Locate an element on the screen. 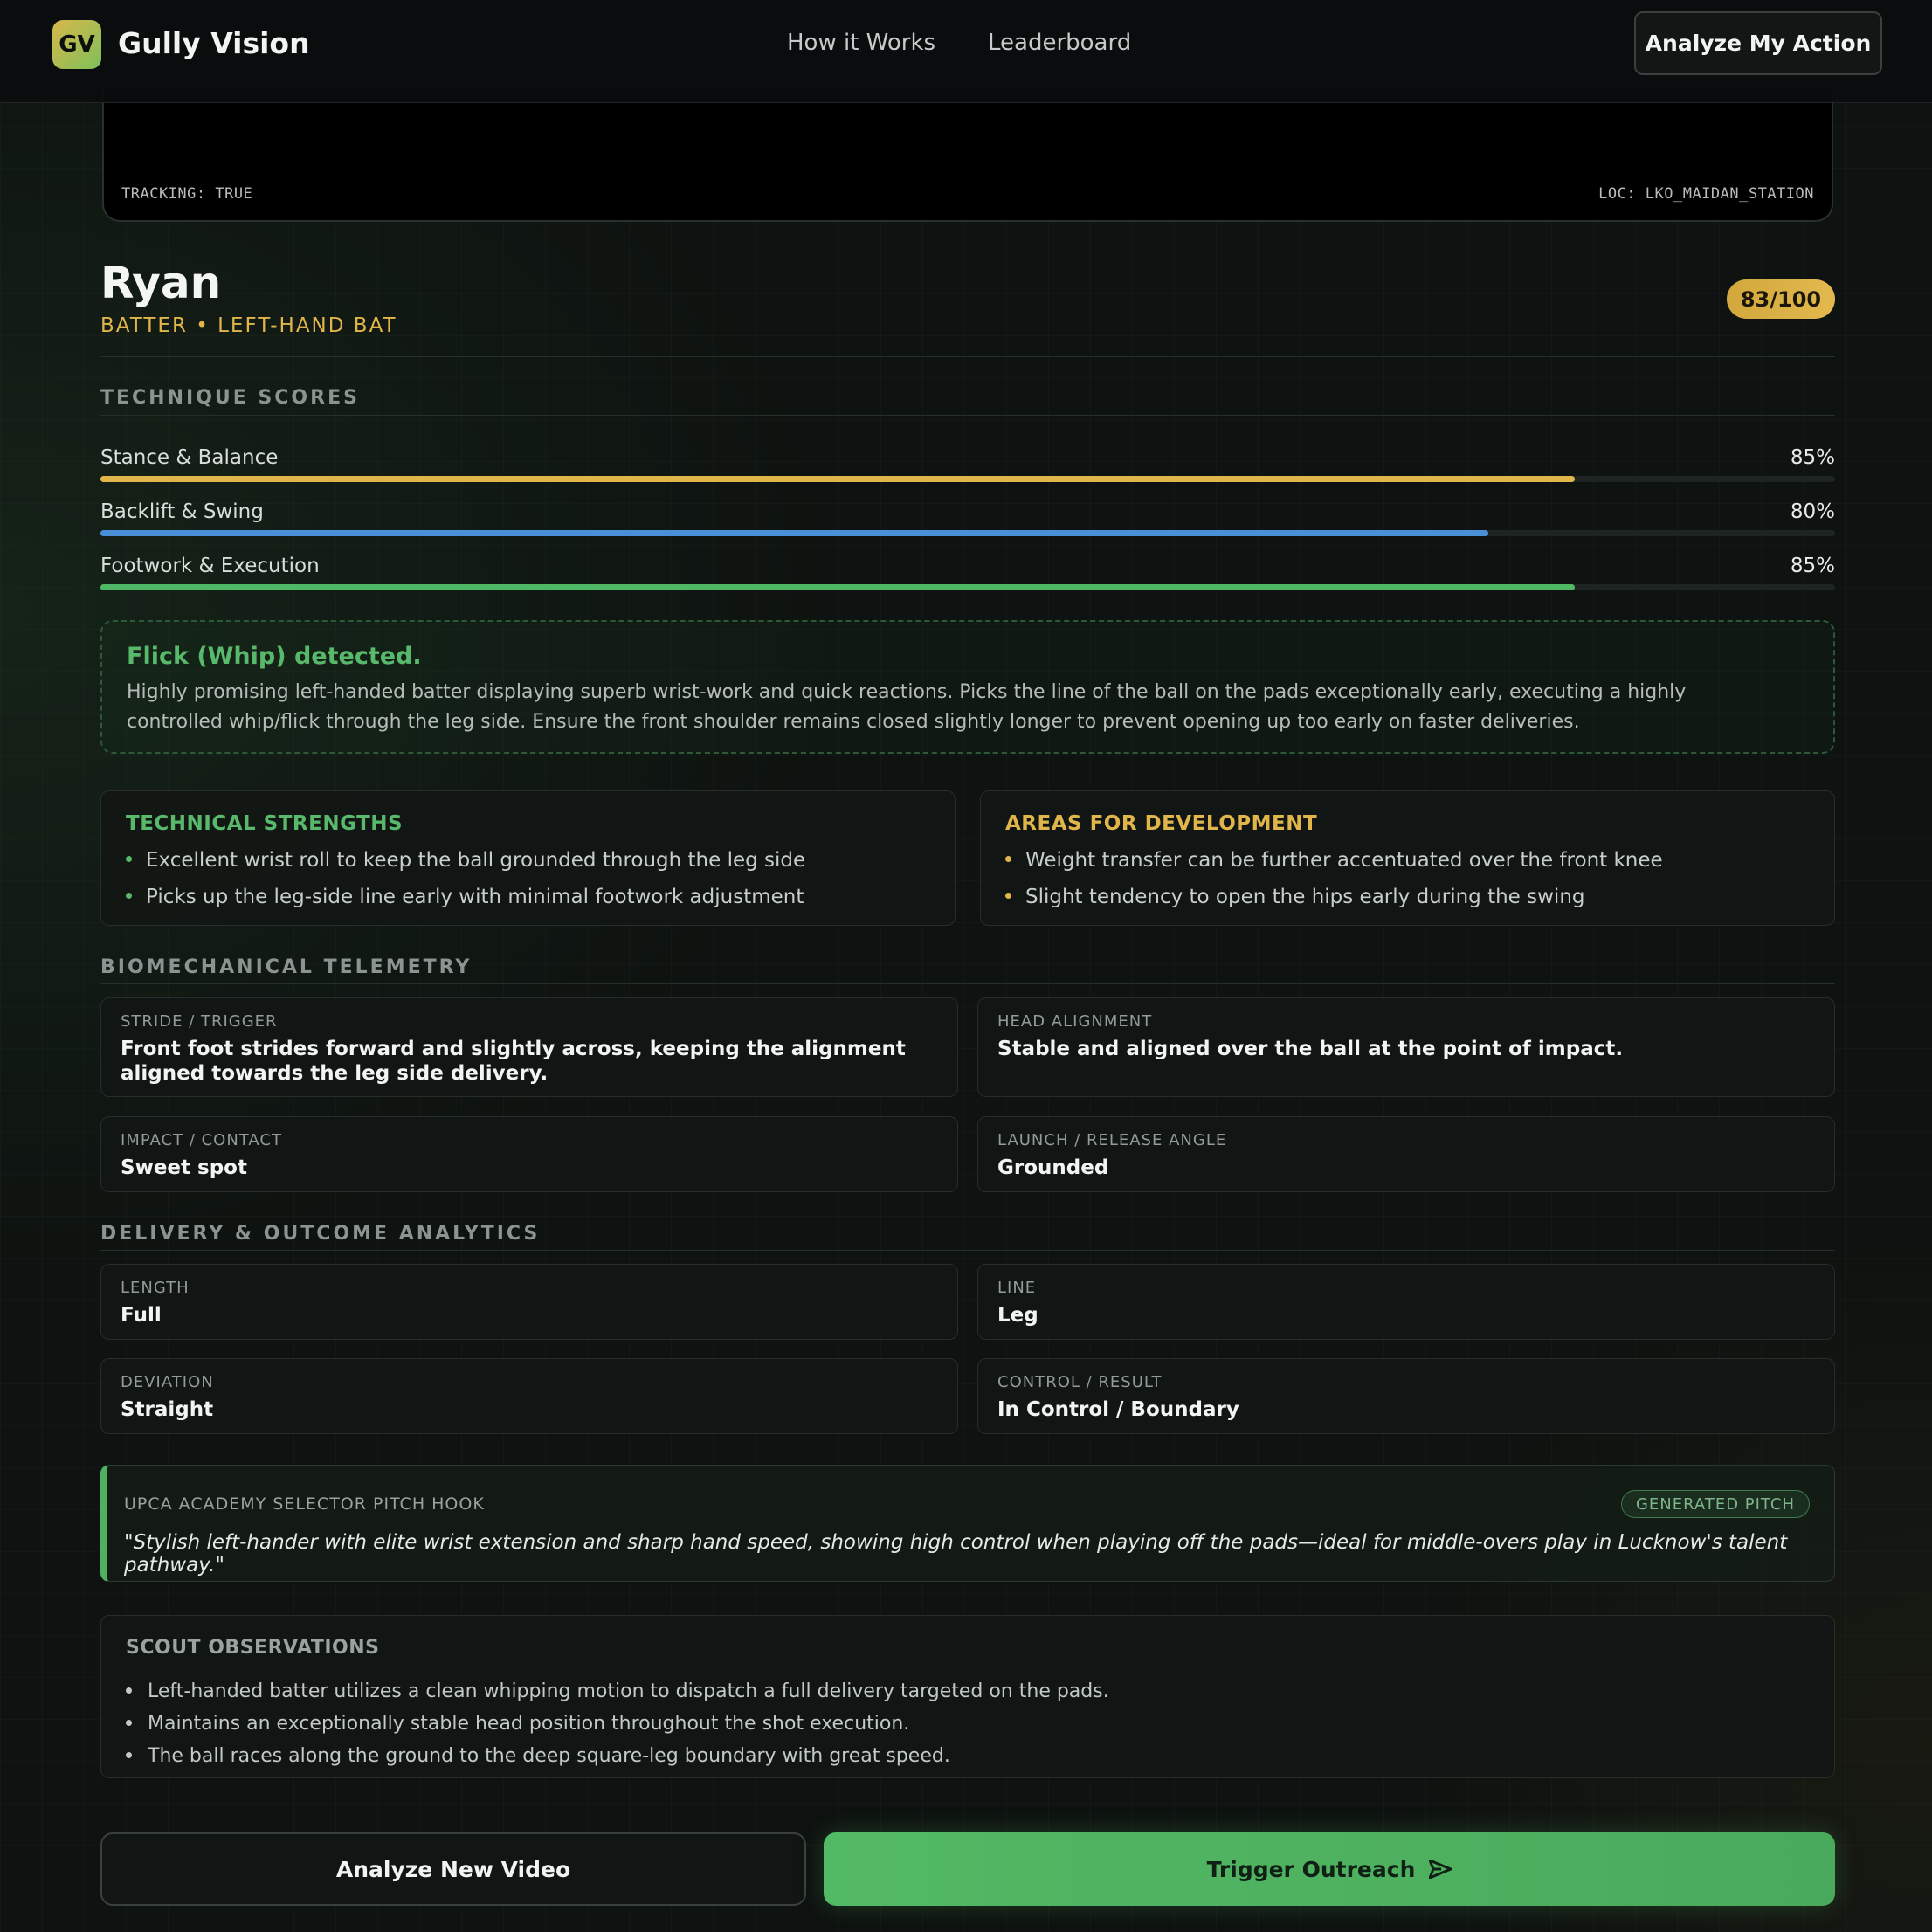 The width and height of the screenshot is (1932, 1932). generated-pitch-badge: GENERATED PITCH is located at coordinates (1715, 1504).